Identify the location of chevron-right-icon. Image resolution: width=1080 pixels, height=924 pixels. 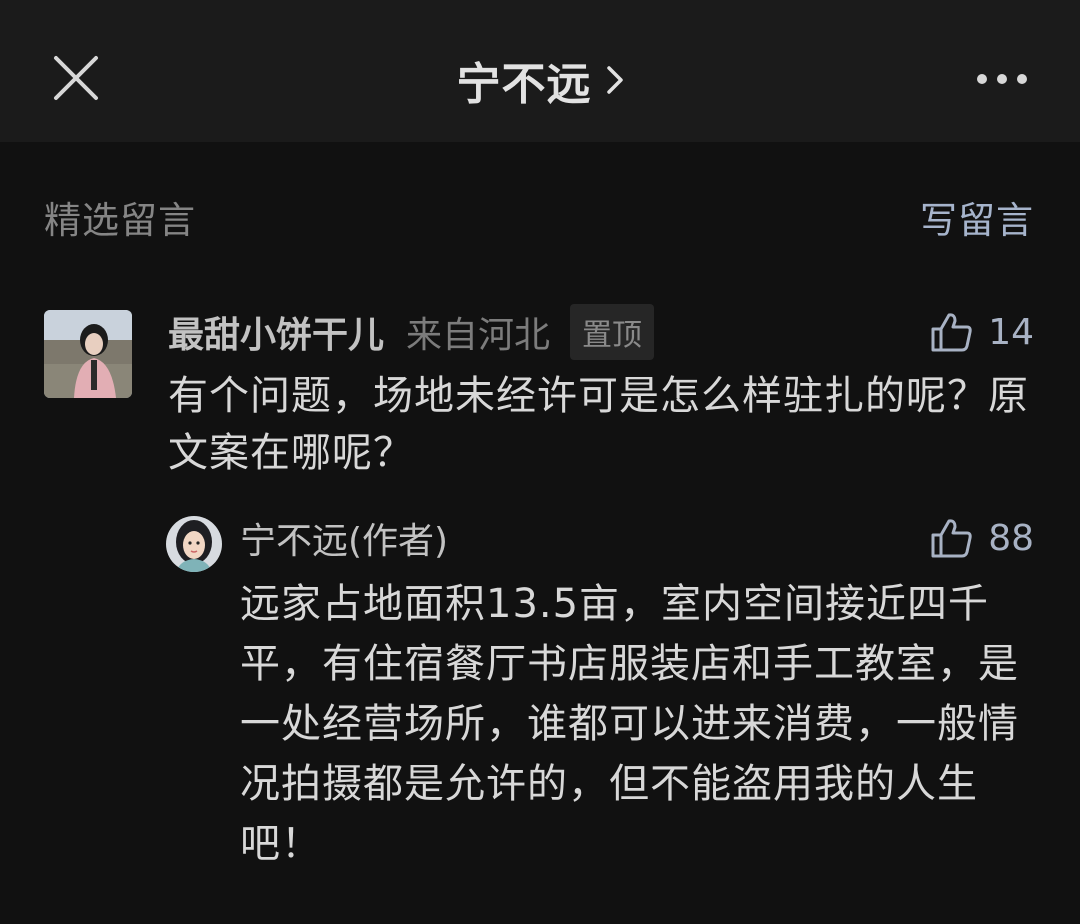
(615, 80).